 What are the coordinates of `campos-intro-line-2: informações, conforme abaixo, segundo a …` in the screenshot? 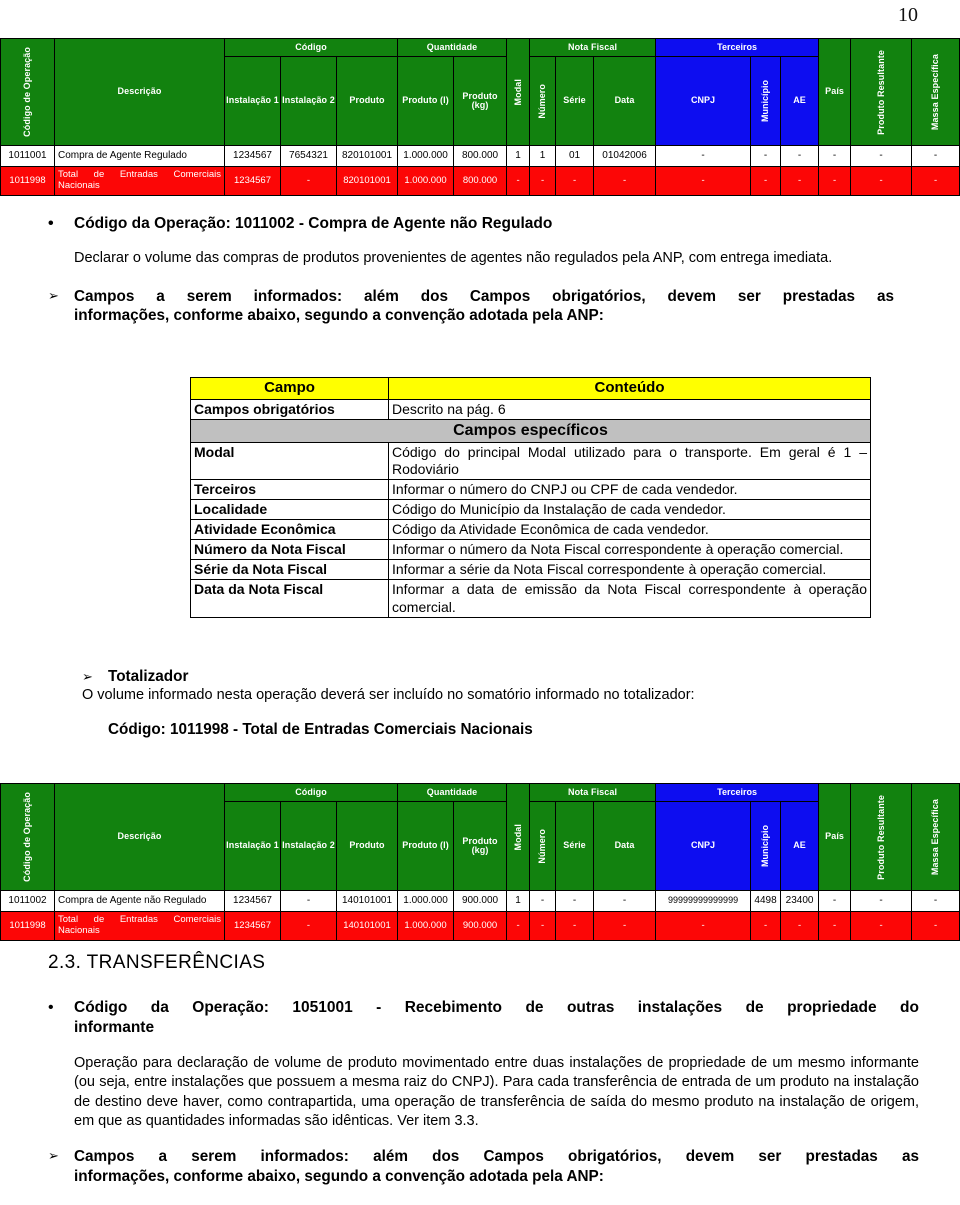 It's located at (339, 316).